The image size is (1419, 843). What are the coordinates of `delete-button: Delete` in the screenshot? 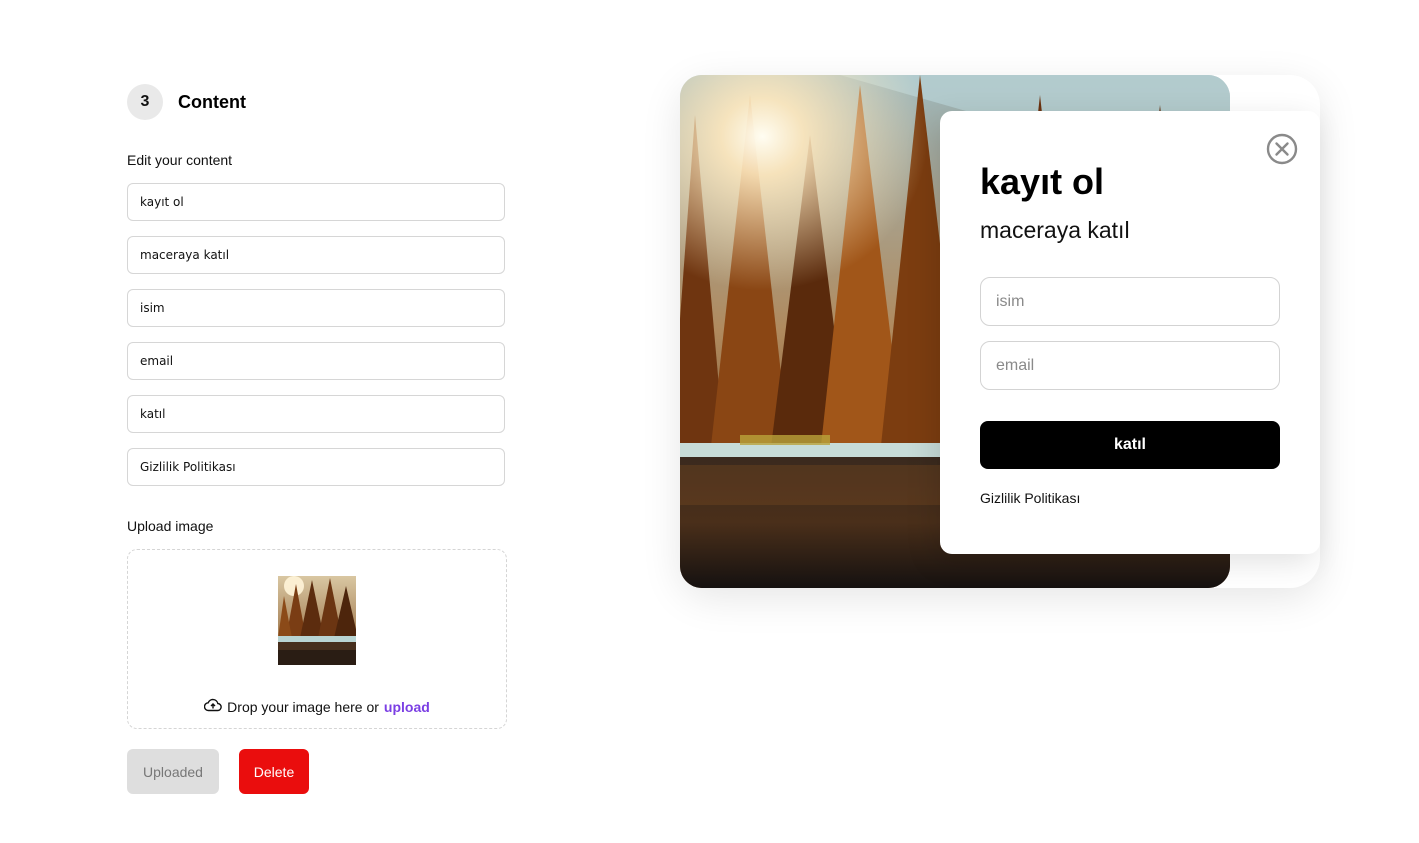 It's located at (274, 771).